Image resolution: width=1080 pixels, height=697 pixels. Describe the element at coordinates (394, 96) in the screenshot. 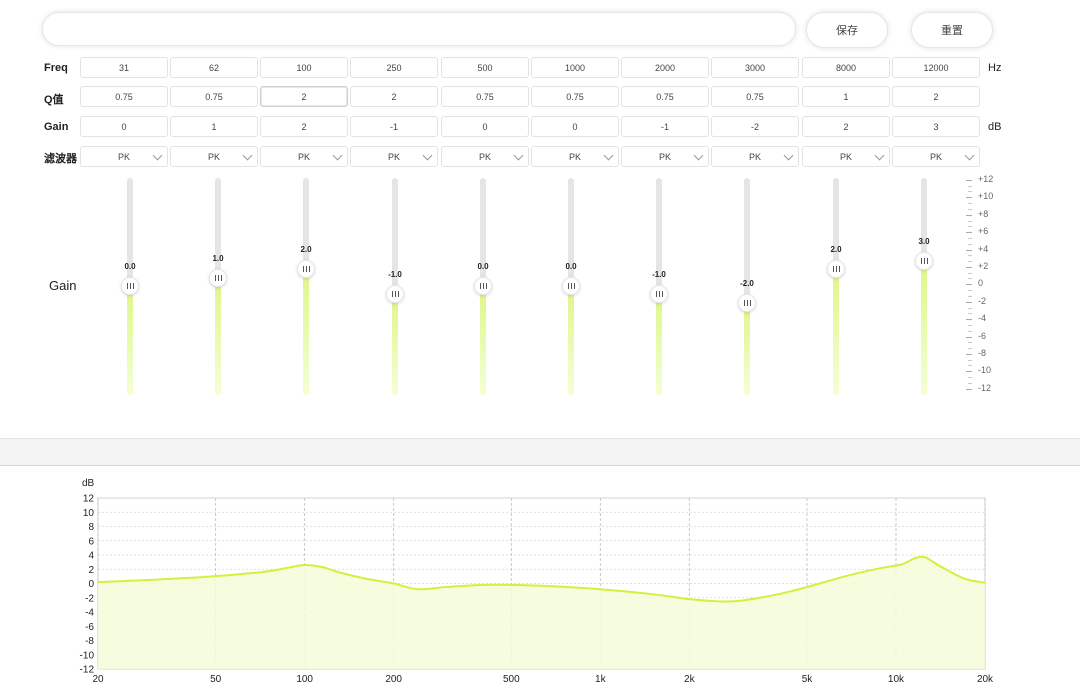

I see `q-input-band-4: 2` at that location.